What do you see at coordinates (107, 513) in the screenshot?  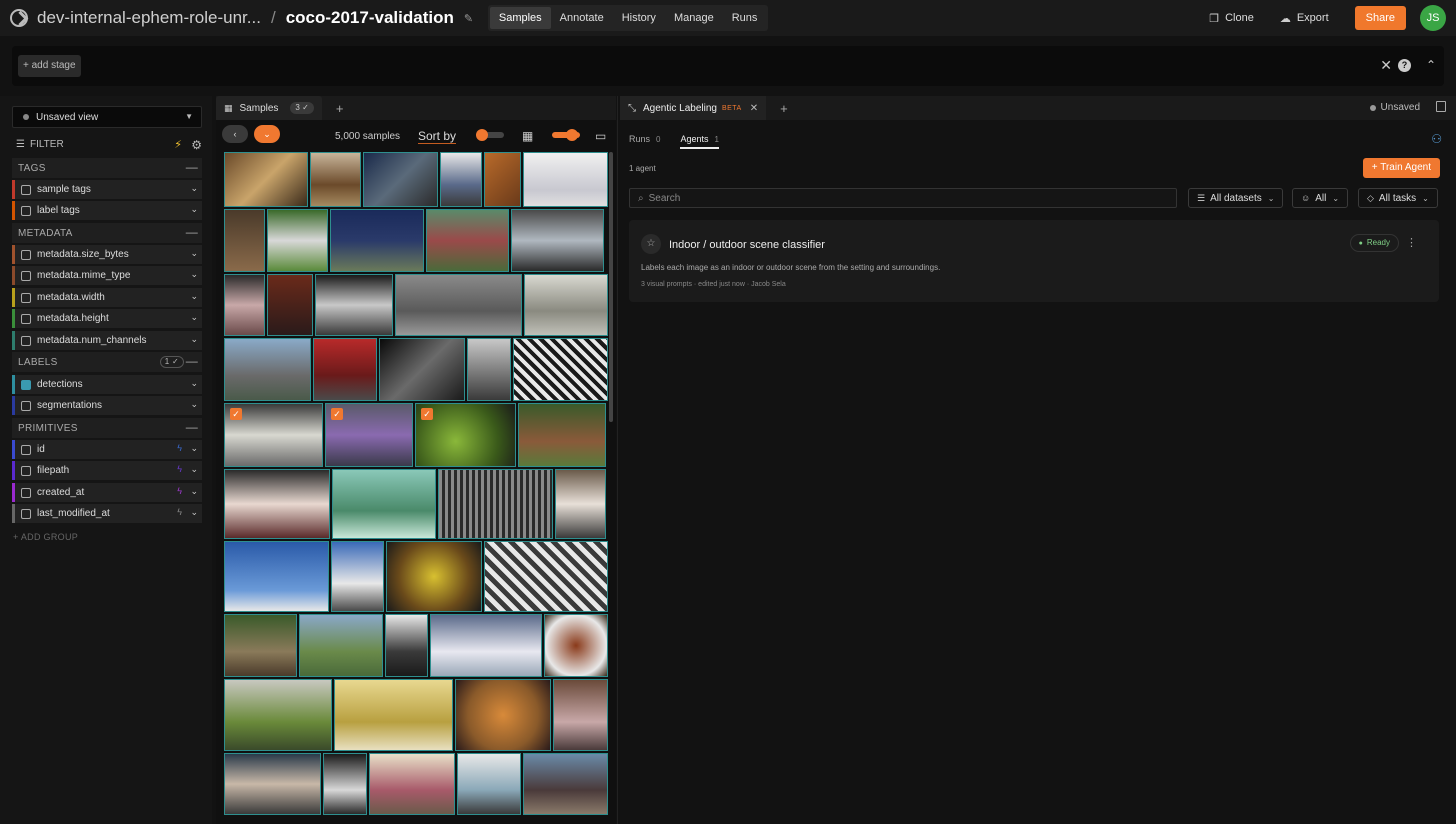 I see `field-row-last-modified-at: last_modified_at ϟ ⌄` at bounding box center [107, 513].